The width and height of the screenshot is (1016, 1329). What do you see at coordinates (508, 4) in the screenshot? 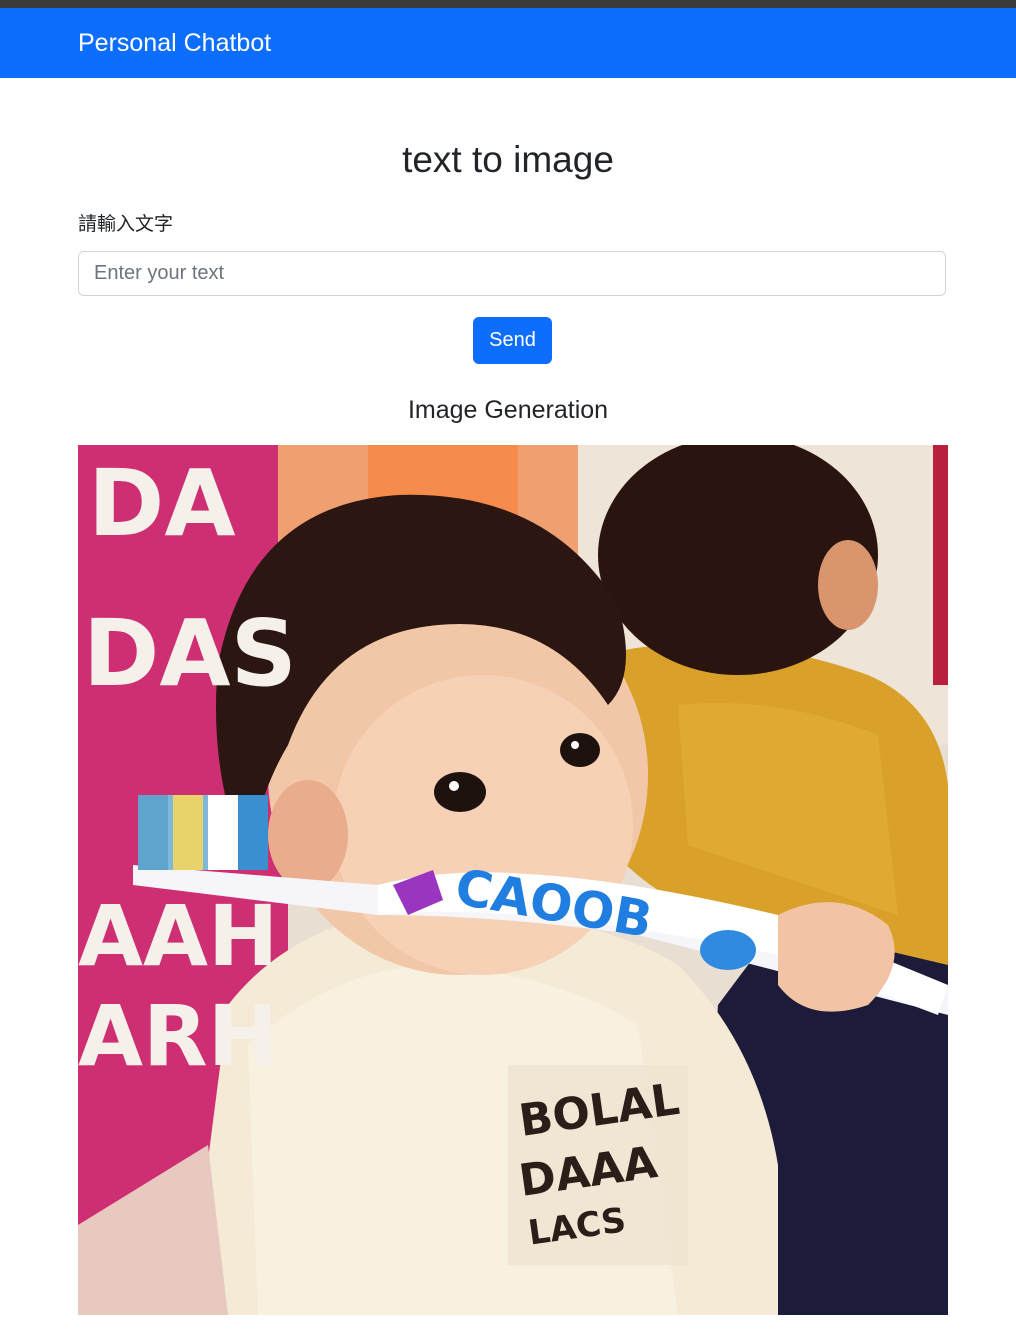
I see `window-top-strip` at bounding box center [508, 4].